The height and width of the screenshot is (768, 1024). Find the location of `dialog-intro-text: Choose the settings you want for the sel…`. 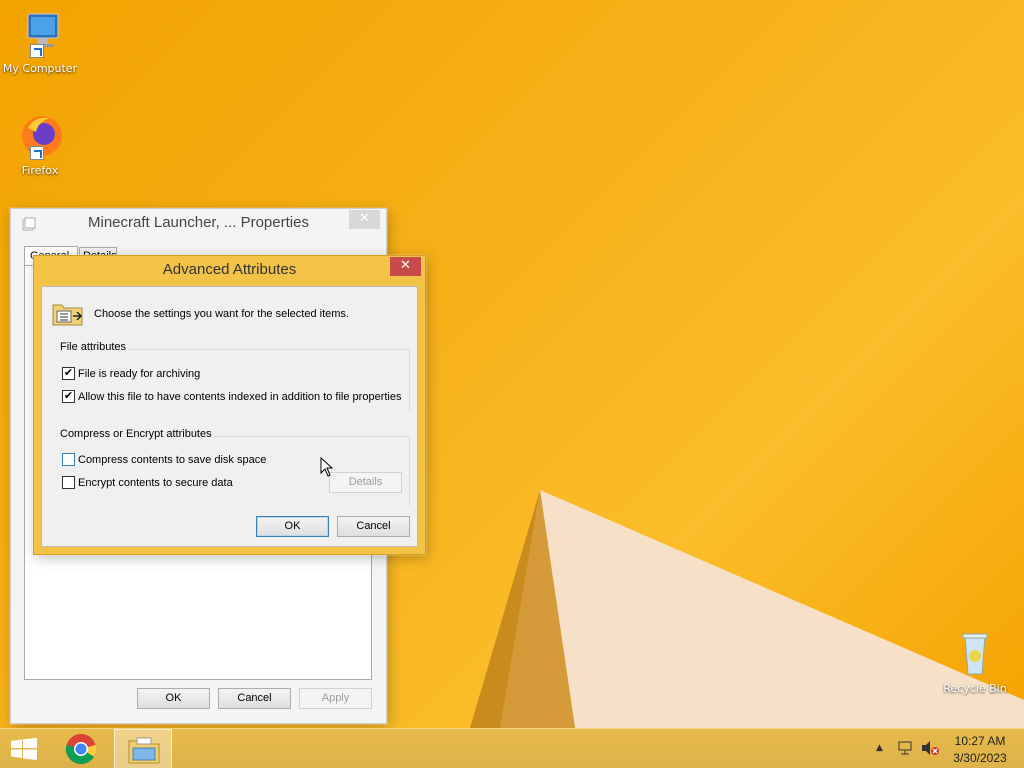

dialog-intro-text: Choose the settings you want for the sel… is located at coordinates (221, 314).